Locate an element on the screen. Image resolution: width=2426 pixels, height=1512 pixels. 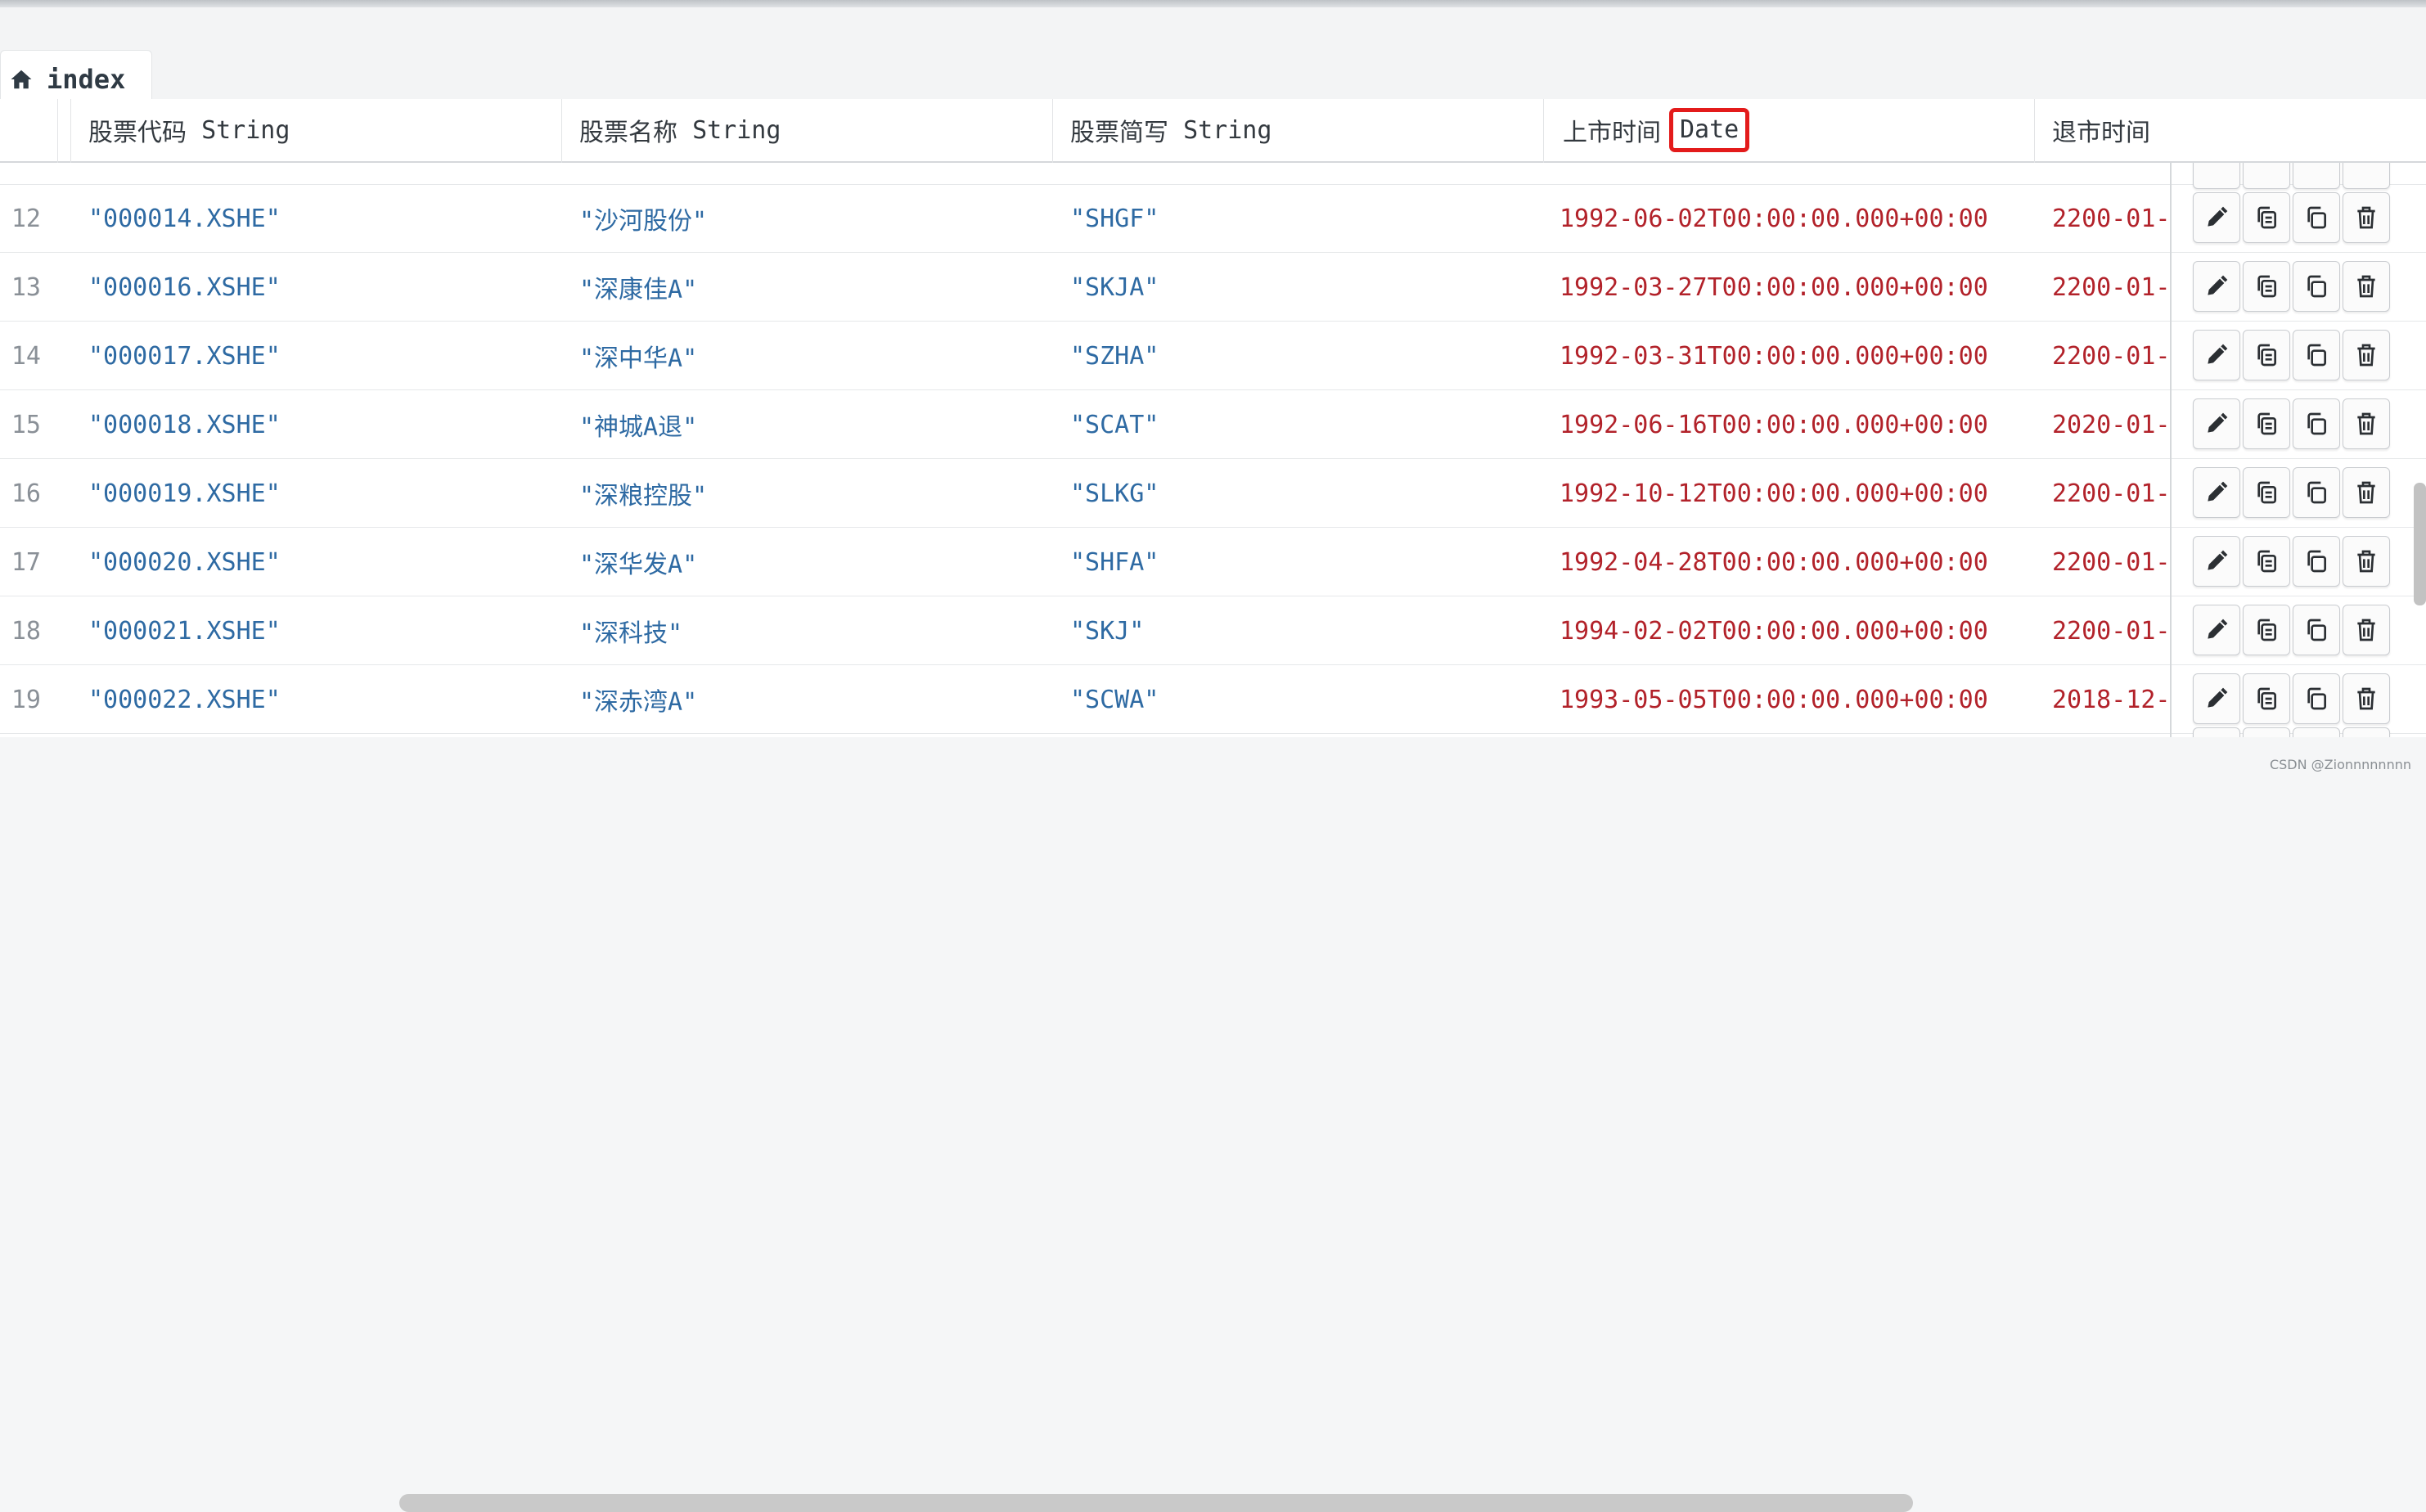
highlighted-type-date: Date is located at coordinates (1710, 130).